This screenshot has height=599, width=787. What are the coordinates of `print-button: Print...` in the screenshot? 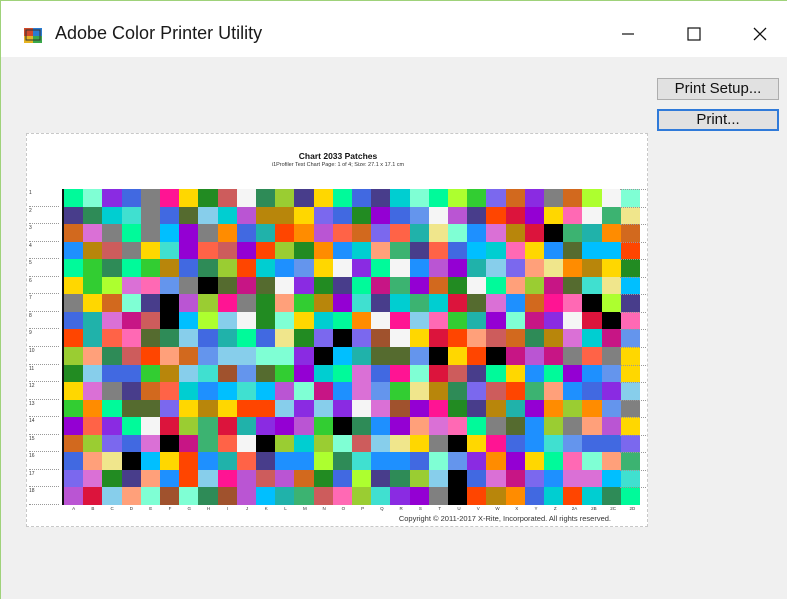 It's located at (718, 120).